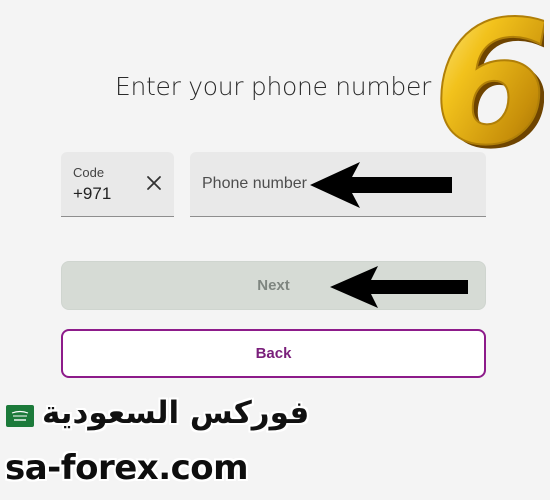 The image size is (550, 500). What do you see at coordinates (20, 416) in the screenshot?
I see `saudi-flag-icon` at bounding box center [20, 416].